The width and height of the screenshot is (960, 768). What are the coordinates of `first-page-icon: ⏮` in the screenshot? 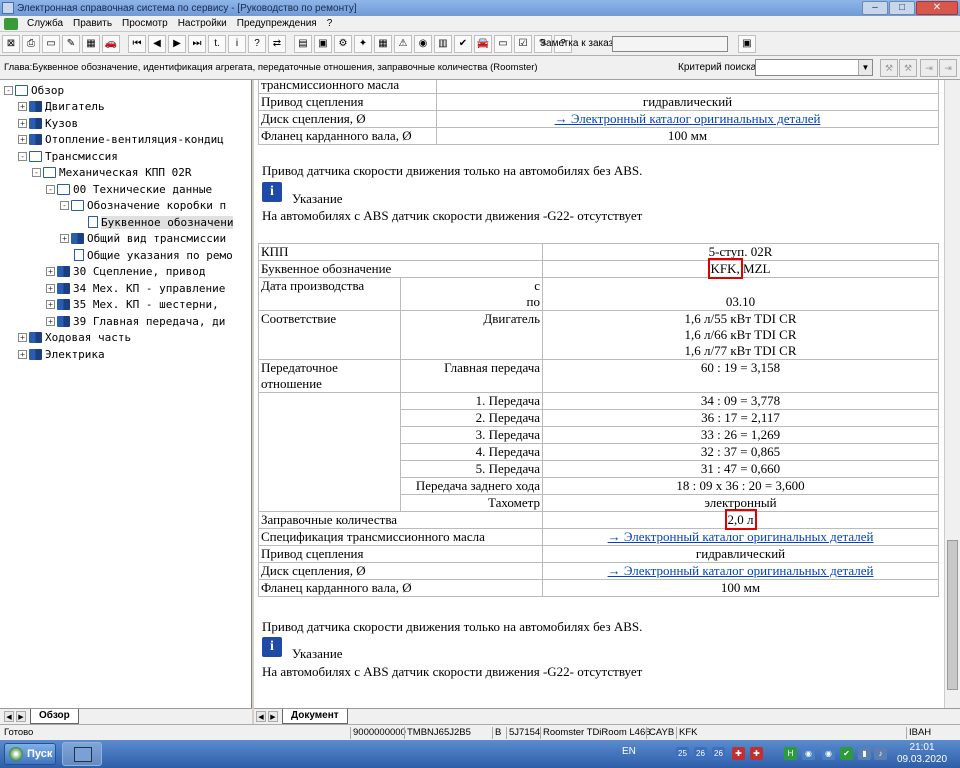 It's located at (137, 43).